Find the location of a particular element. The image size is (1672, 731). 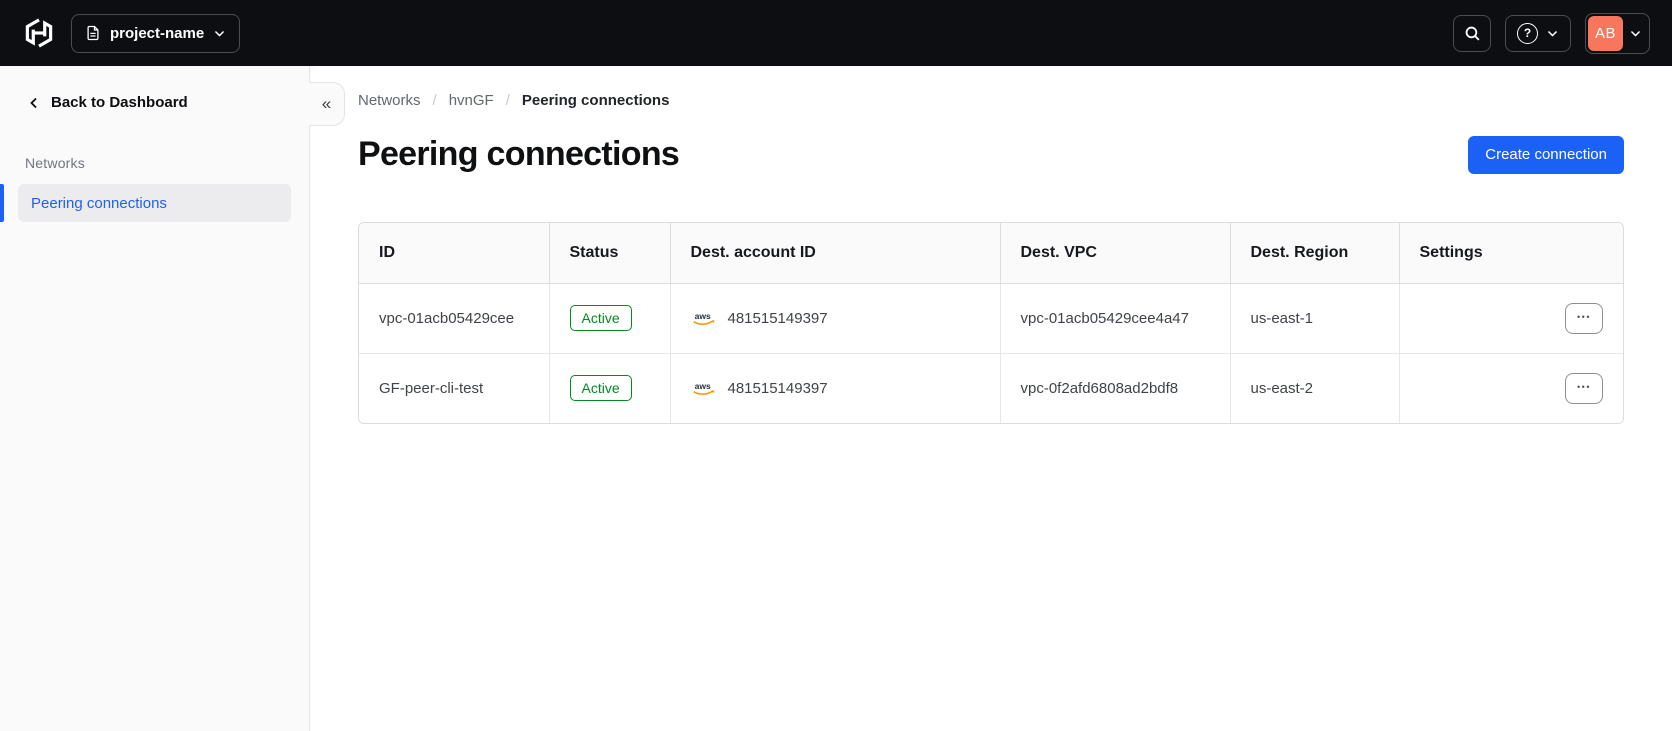

hashicorp-logo-icon is located at coordinates (39, 33).